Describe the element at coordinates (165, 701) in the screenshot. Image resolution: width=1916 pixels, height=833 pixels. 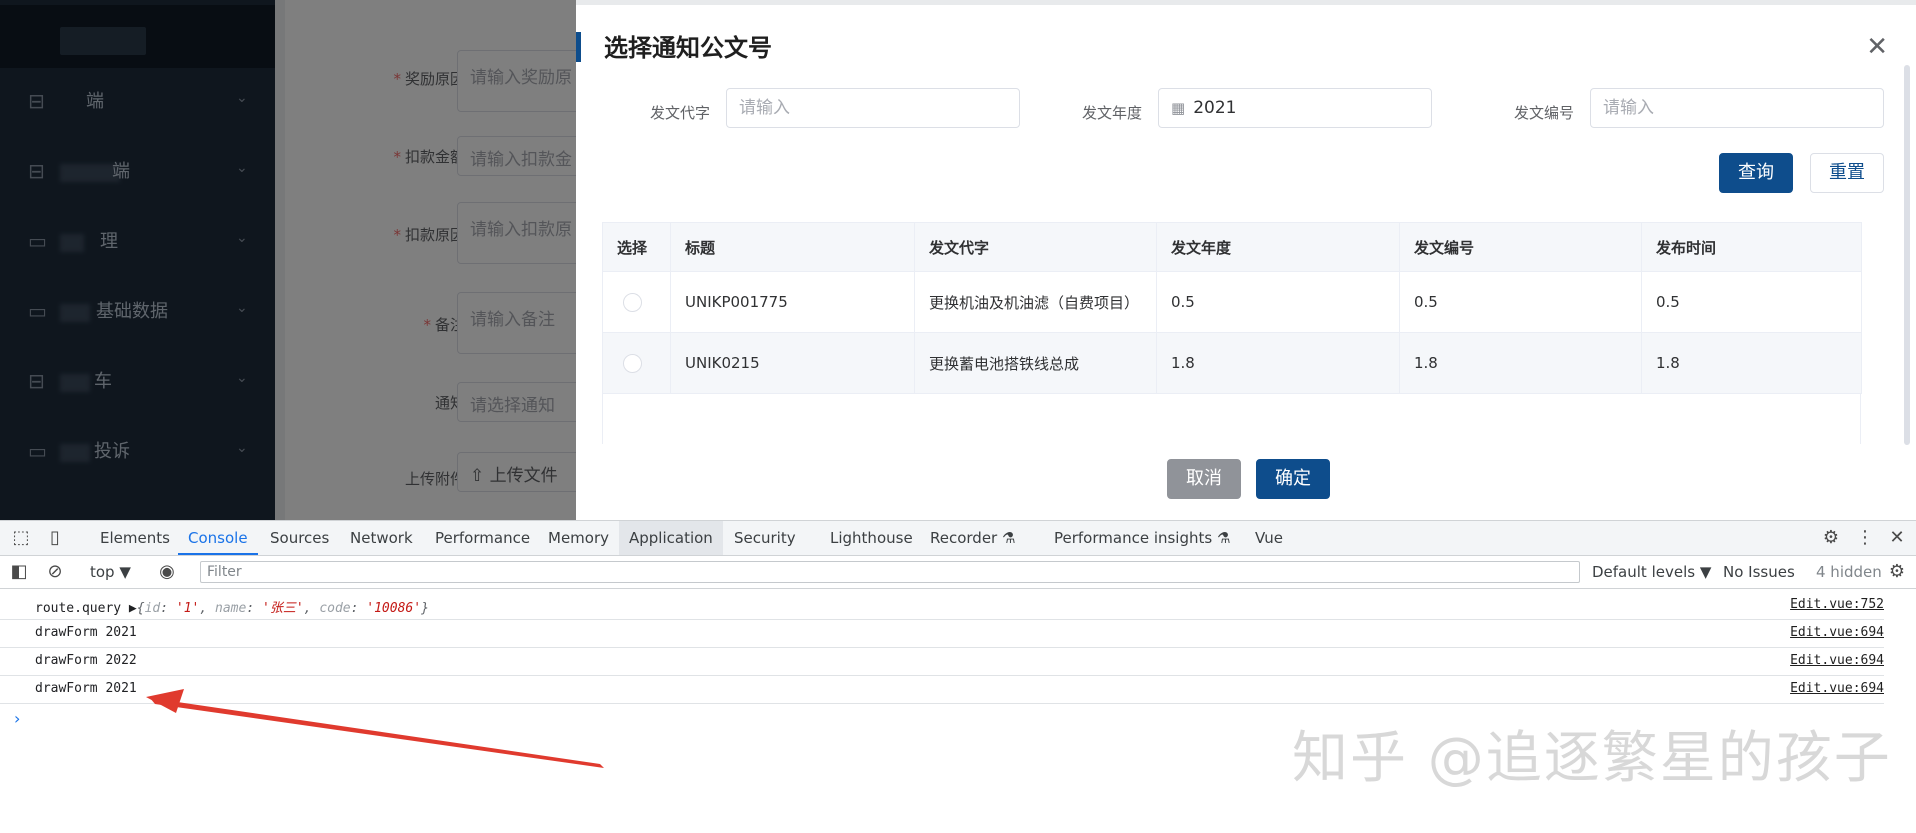
I see `arrow-head` at that location.